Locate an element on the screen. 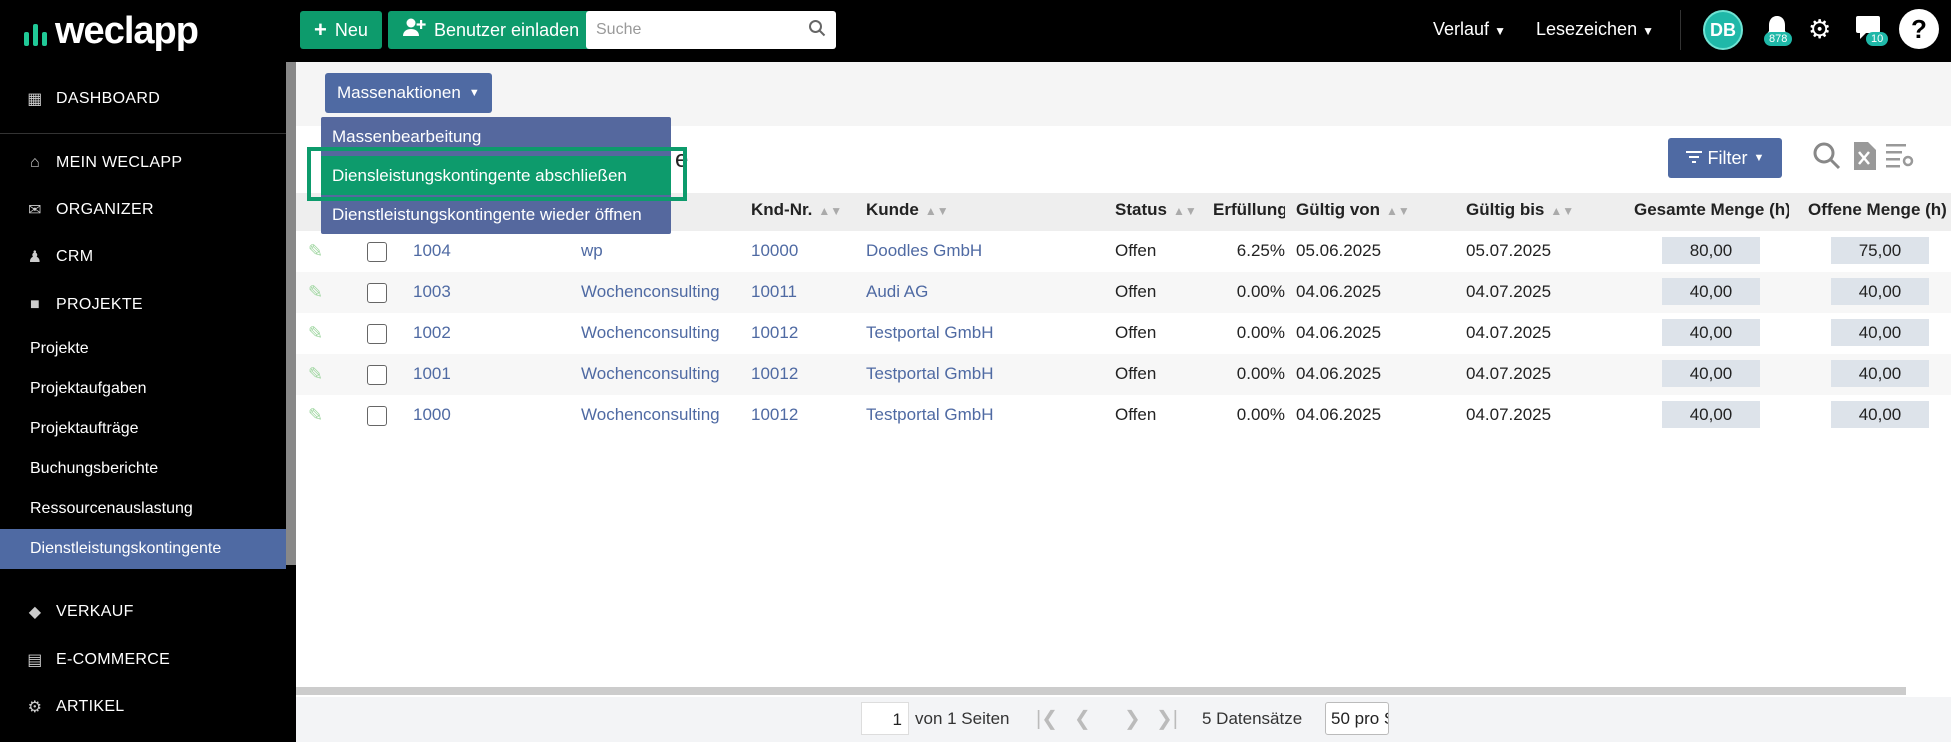 This screenshot has height=742, width=1951. row-number-link: 1002 is located at coordinates (432, 333).